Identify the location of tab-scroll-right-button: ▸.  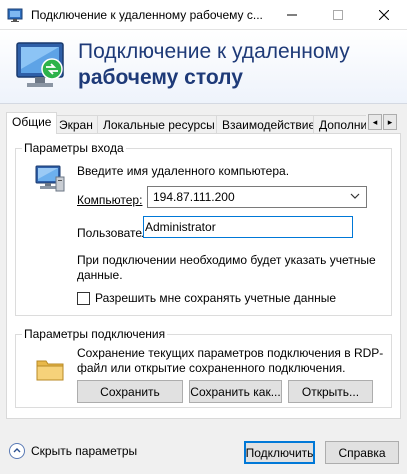
(390, 122).